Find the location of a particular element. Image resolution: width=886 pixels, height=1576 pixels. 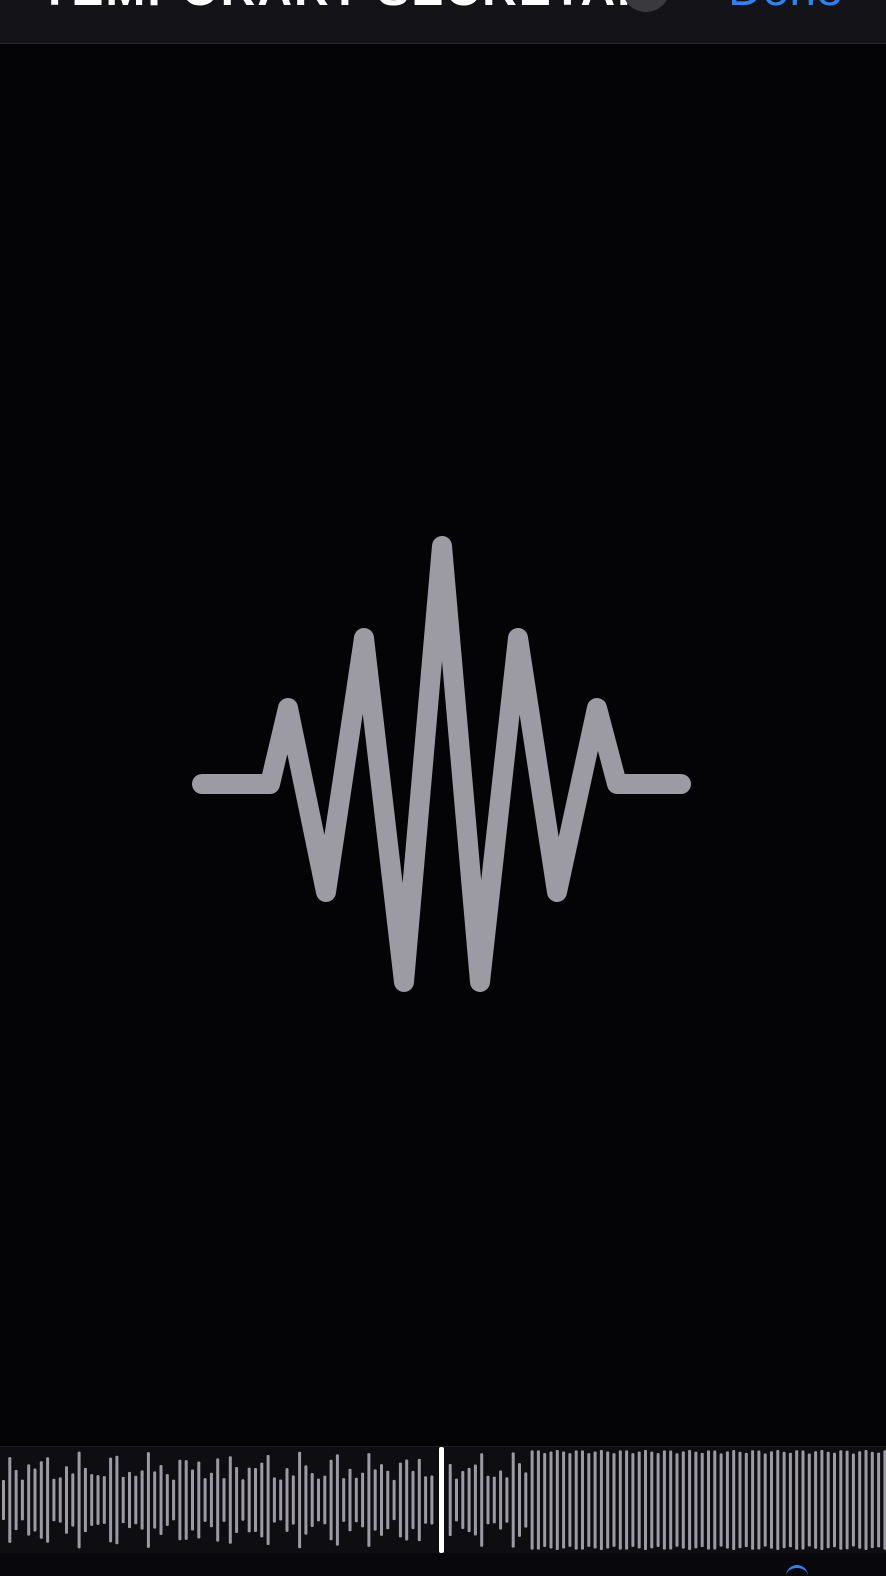

playhead-line-icon is located at coordinates (441, 1500).